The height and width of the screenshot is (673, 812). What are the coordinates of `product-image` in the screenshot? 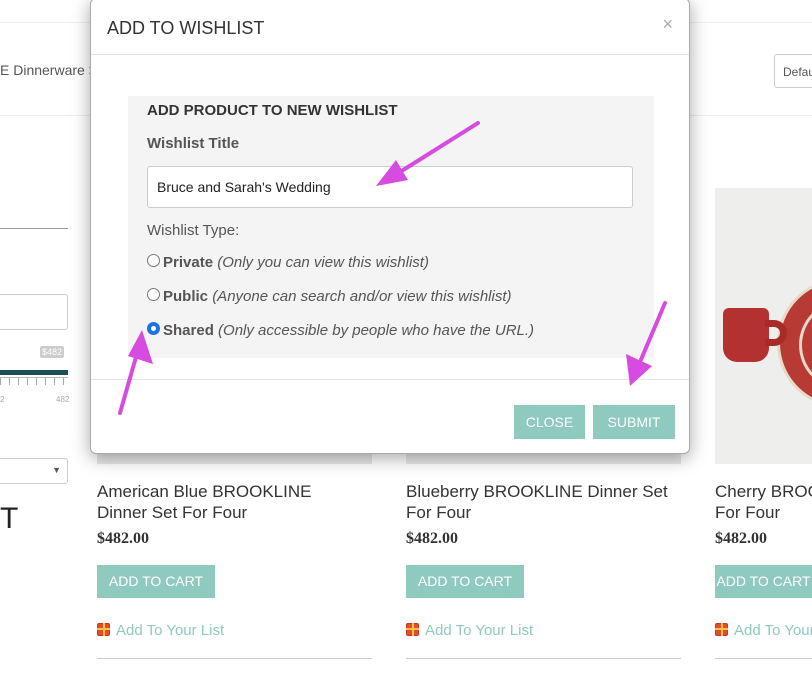 It's located at (763, 326).